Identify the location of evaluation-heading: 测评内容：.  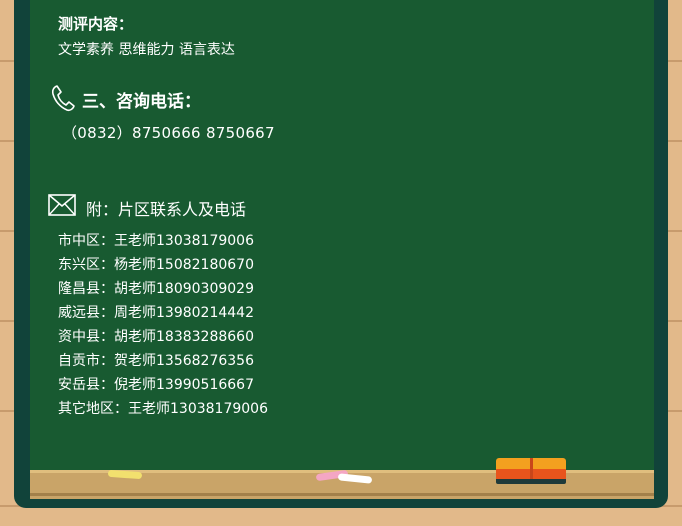
(96, 24).